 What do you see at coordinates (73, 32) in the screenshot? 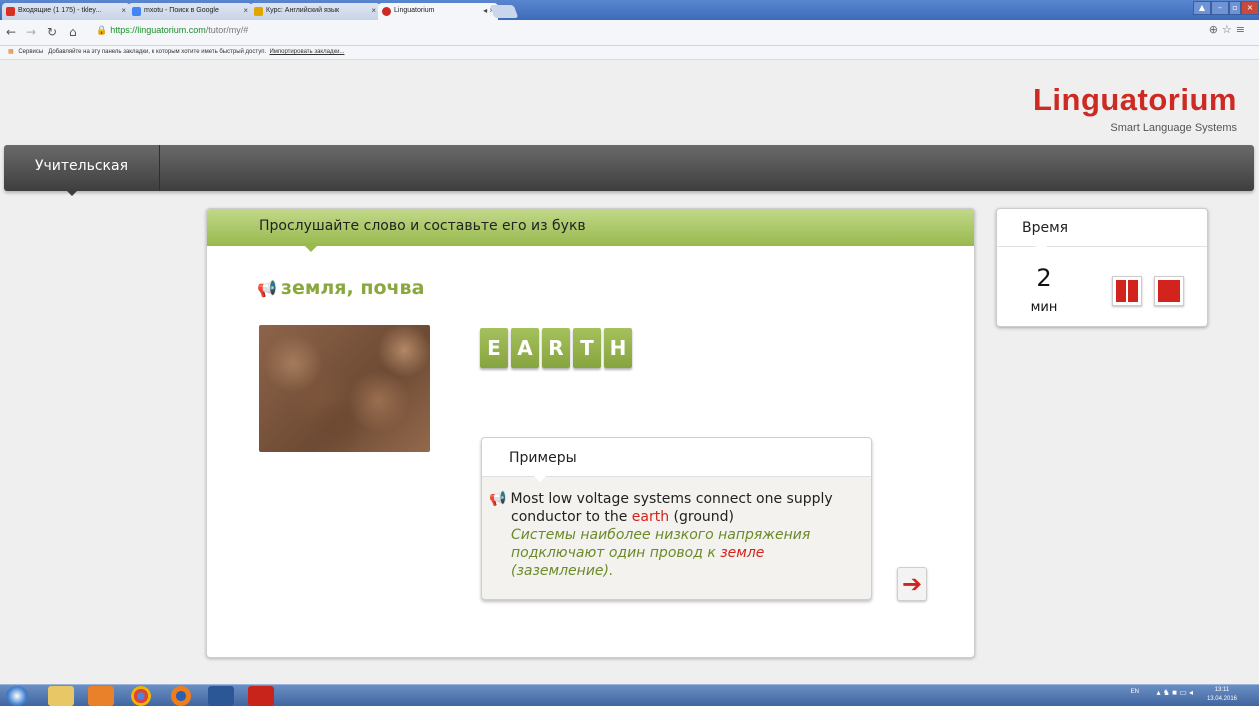
I see `home-icon: ⌂` at bounding box center [73, 32].